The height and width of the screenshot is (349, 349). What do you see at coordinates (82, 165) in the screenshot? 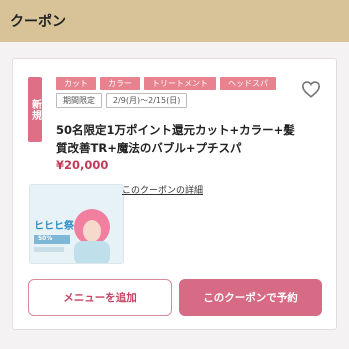
I see `coupon-price: ¥20,000` at bounding box center [82, 165].